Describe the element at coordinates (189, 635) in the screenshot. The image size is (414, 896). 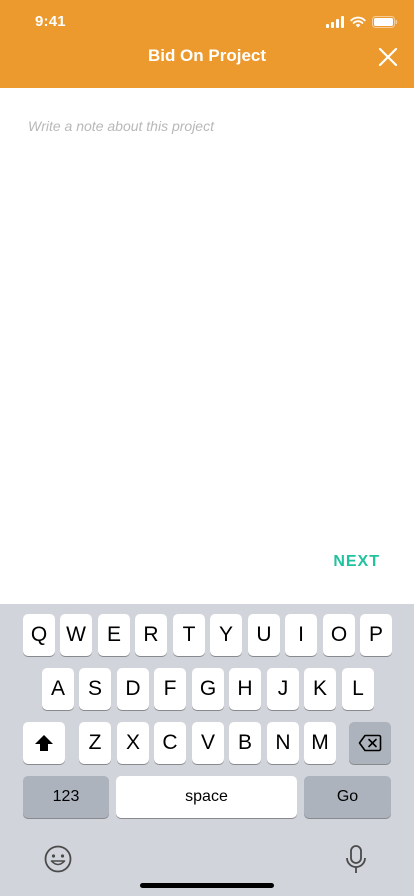
I see `key-t: T` at that location.